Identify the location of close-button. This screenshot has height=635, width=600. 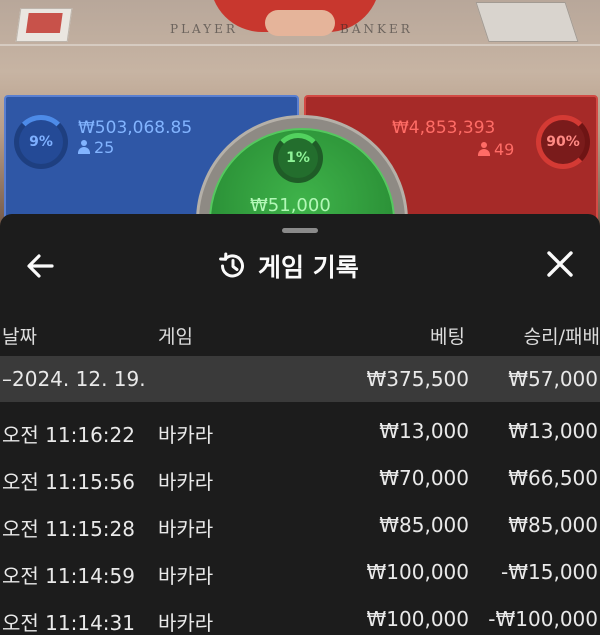
(560, 264).